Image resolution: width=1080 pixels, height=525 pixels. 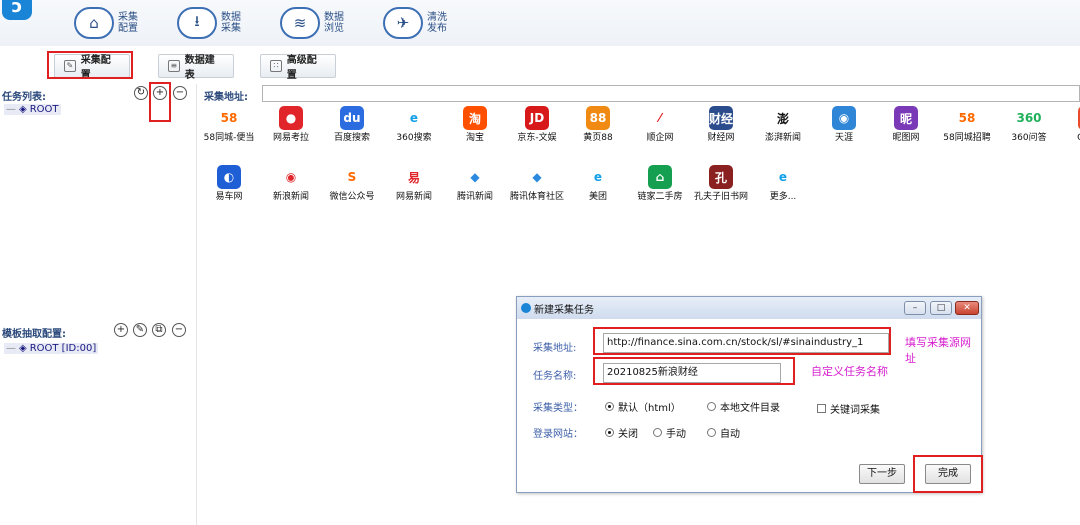 I want to click on site-shortcut: ● 网易考拉, so click(x=291, y=125).